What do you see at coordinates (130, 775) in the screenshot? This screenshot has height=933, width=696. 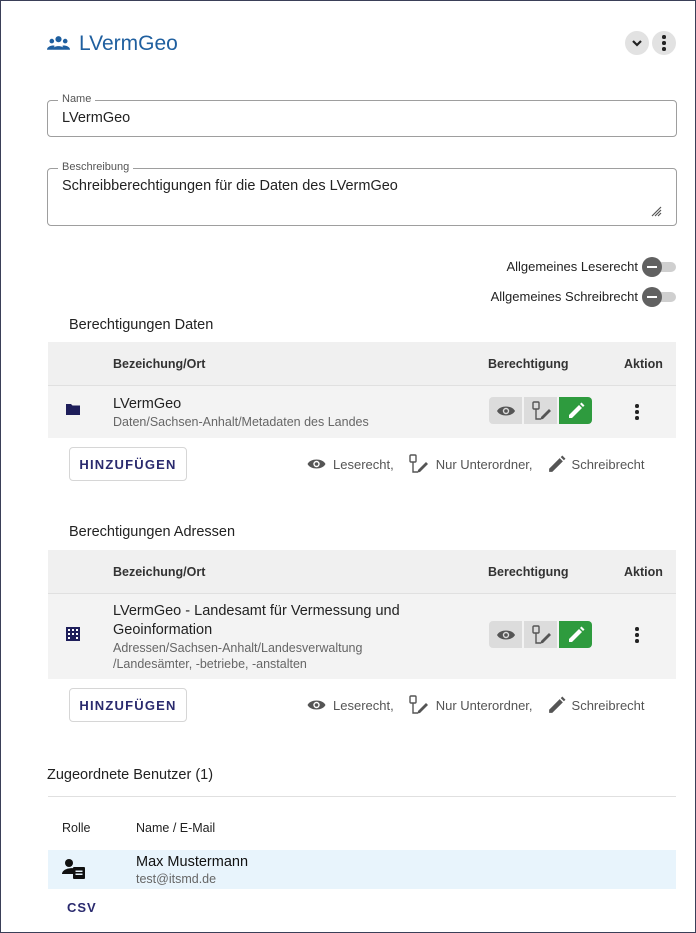 I see `assigned-users-title: Zugeordnete Benutzer (1)` at bounding box center [130, 775].